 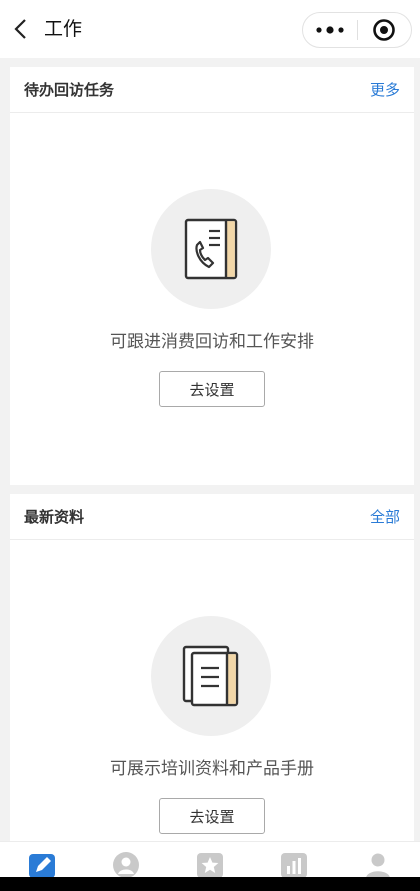 I want to click on bottom-tab-bar, so click(x=210, y=859).